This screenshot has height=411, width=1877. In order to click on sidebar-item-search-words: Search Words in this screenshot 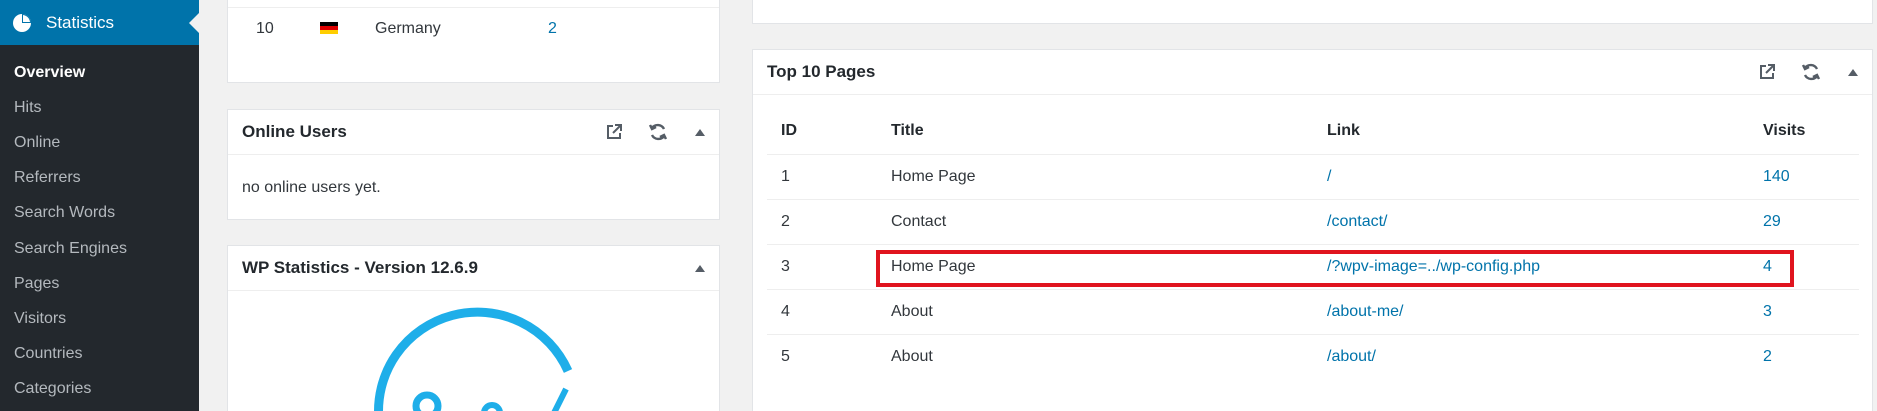, I will do `click(99, 213)`.